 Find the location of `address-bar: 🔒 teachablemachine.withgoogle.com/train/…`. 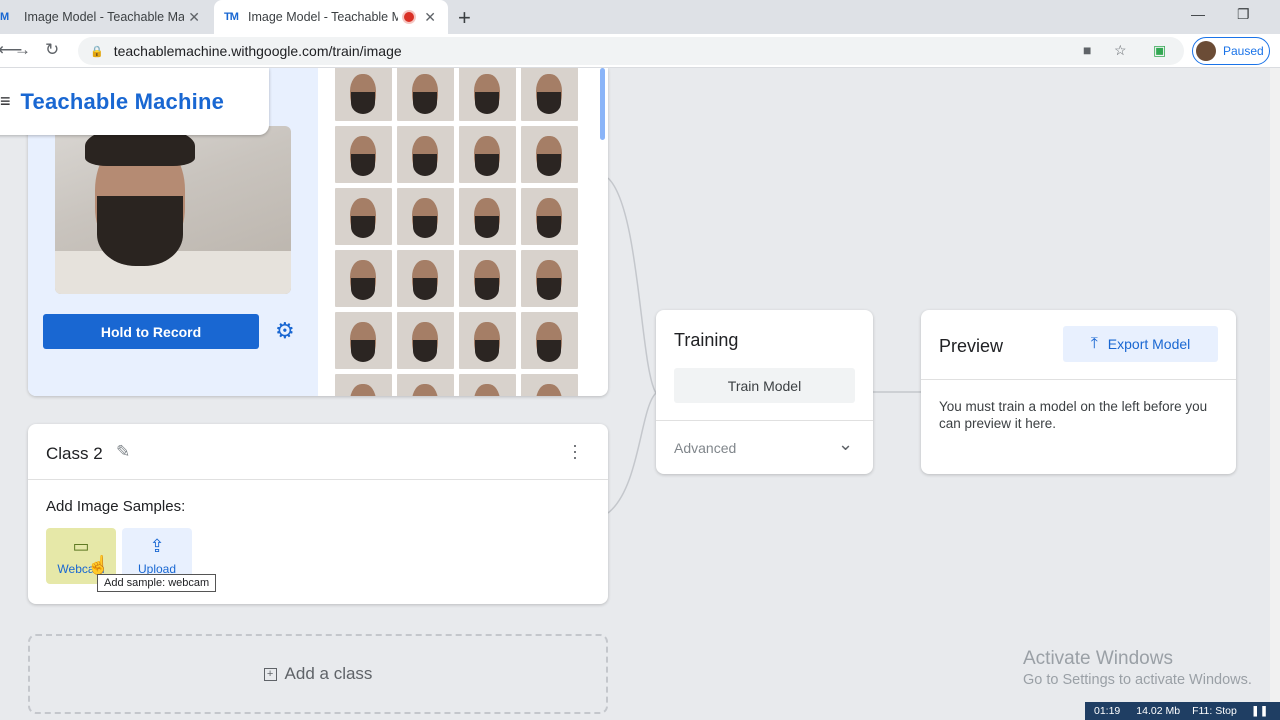

address-bar: 🔒 teachablemachine.withgoogle.com/train/… is located at coordinates (631, 51).